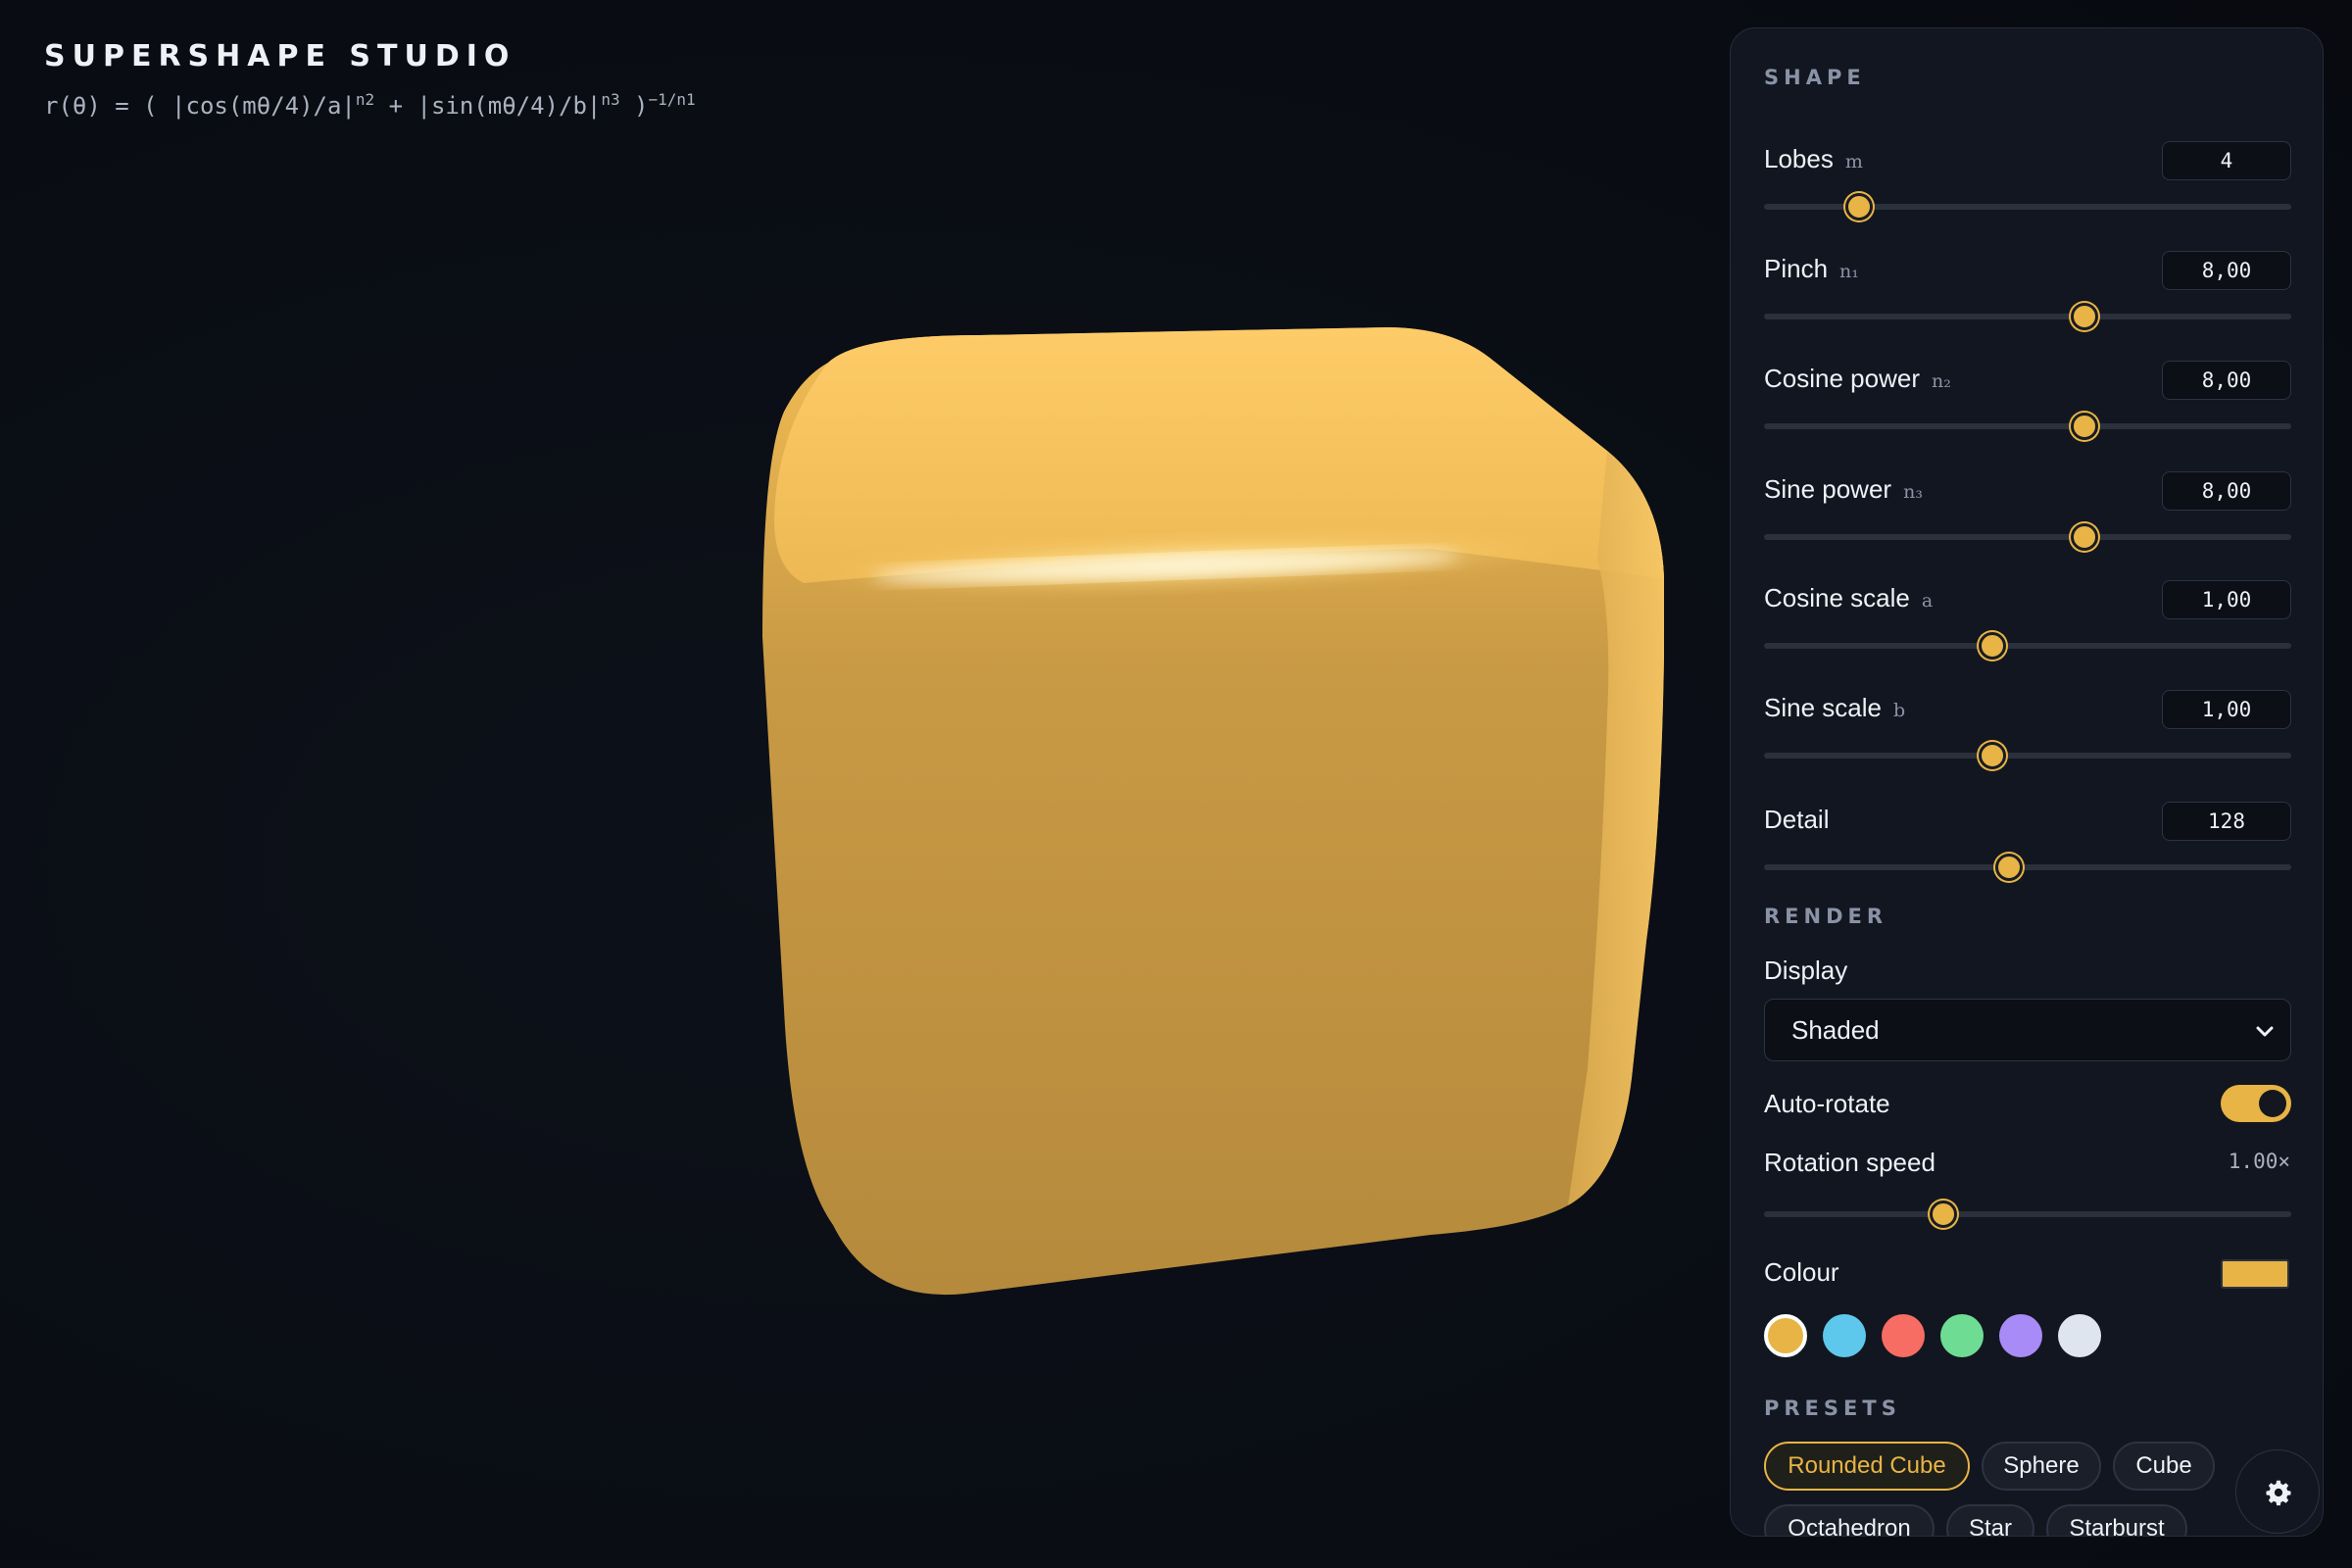  I want to click on param-symbol: n₃, so click(1913, 492).